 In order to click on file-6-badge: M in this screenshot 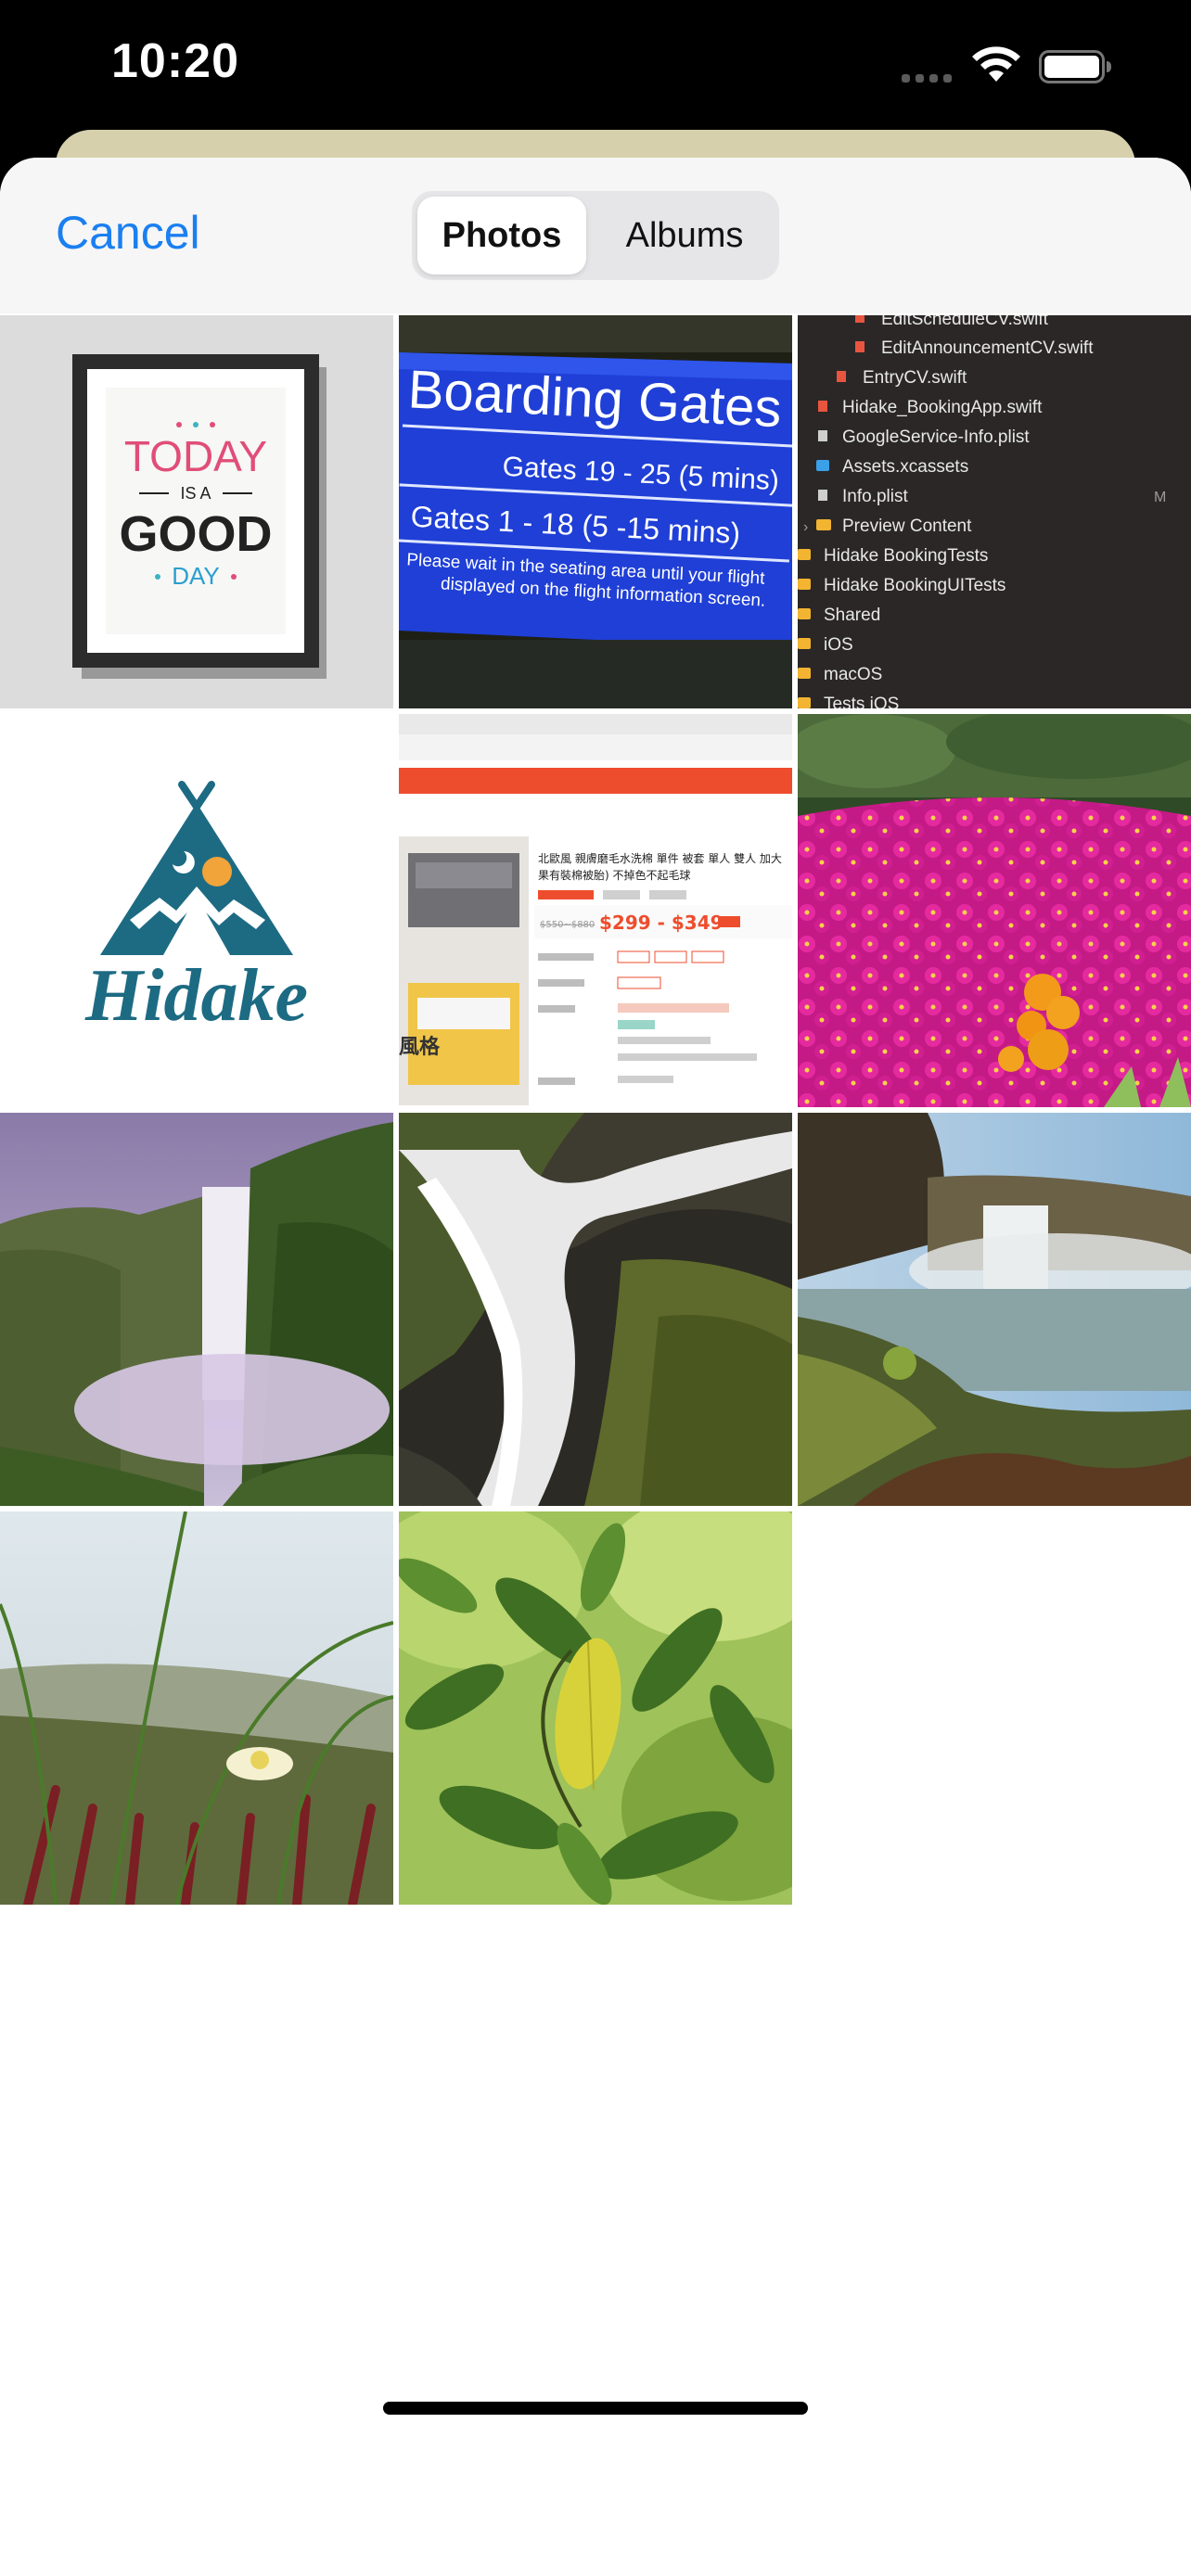, I will do `click(1160, 498)`.